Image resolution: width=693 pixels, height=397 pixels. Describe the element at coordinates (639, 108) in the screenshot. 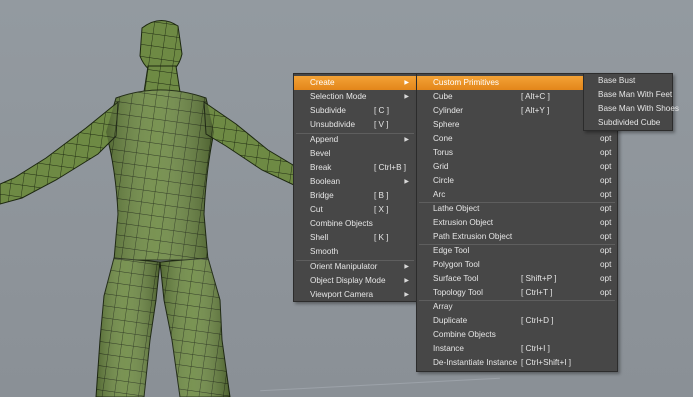

I see `menu-item-label: Base Man With Shoes` at that location.